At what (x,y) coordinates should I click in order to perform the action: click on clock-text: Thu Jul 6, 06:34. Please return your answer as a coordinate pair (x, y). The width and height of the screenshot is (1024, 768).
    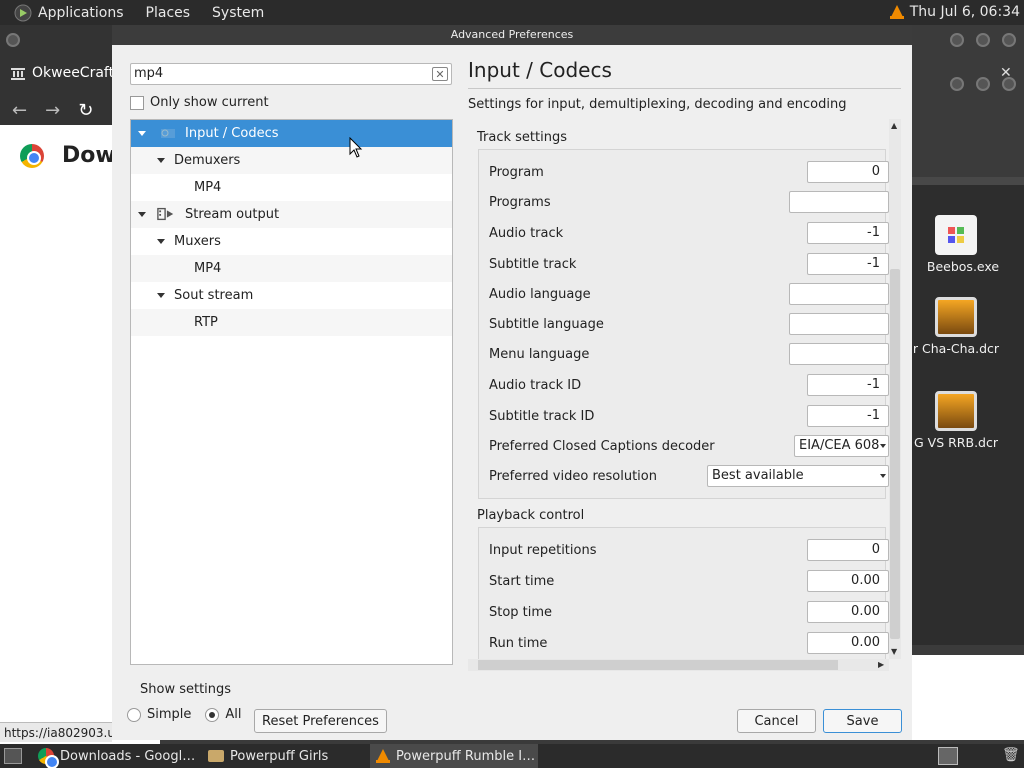
    Looking at the image, I should click on (964, 12).